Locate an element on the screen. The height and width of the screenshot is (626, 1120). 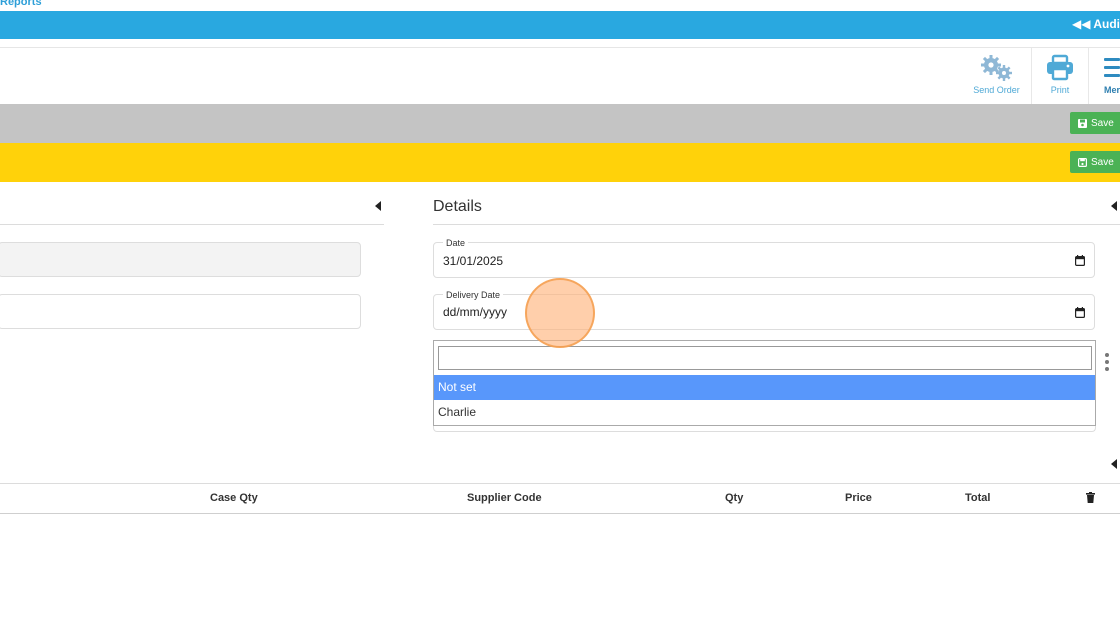
details-title: Details is located at coordinates (457, 206).